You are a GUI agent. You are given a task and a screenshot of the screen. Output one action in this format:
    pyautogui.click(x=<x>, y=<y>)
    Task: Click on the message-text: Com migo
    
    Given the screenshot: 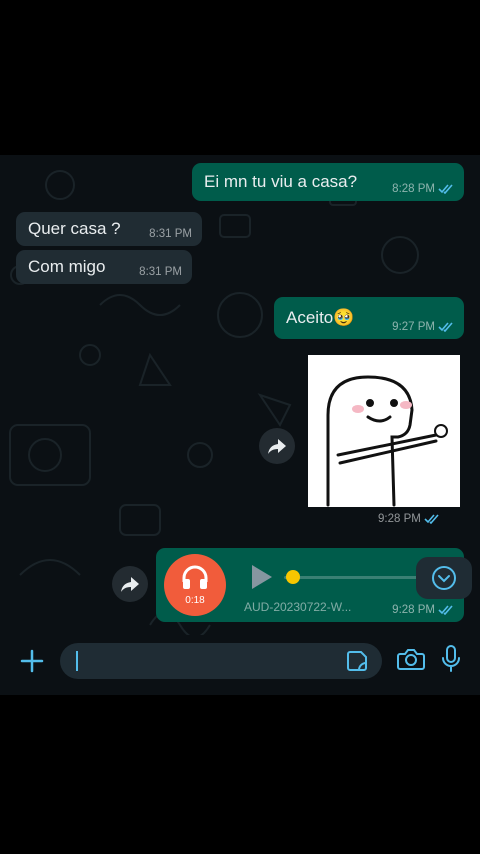 What is the action you would take?
    pyautogui.click(x=67, y=266)
    